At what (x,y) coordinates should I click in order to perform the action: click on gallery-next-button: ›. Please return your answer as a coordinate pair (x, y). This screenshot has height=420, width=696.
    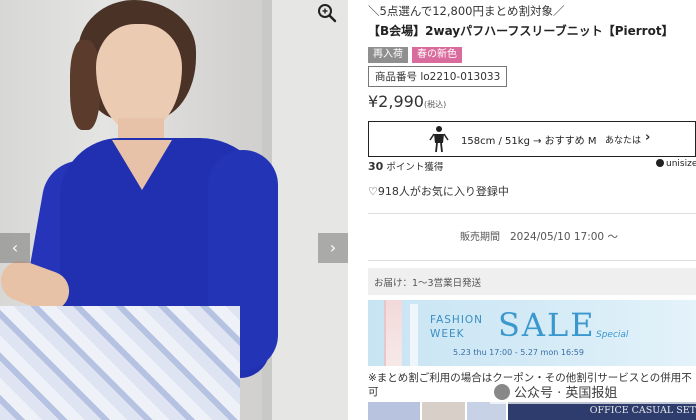
    Looking at the image, I should click on (333, 248).